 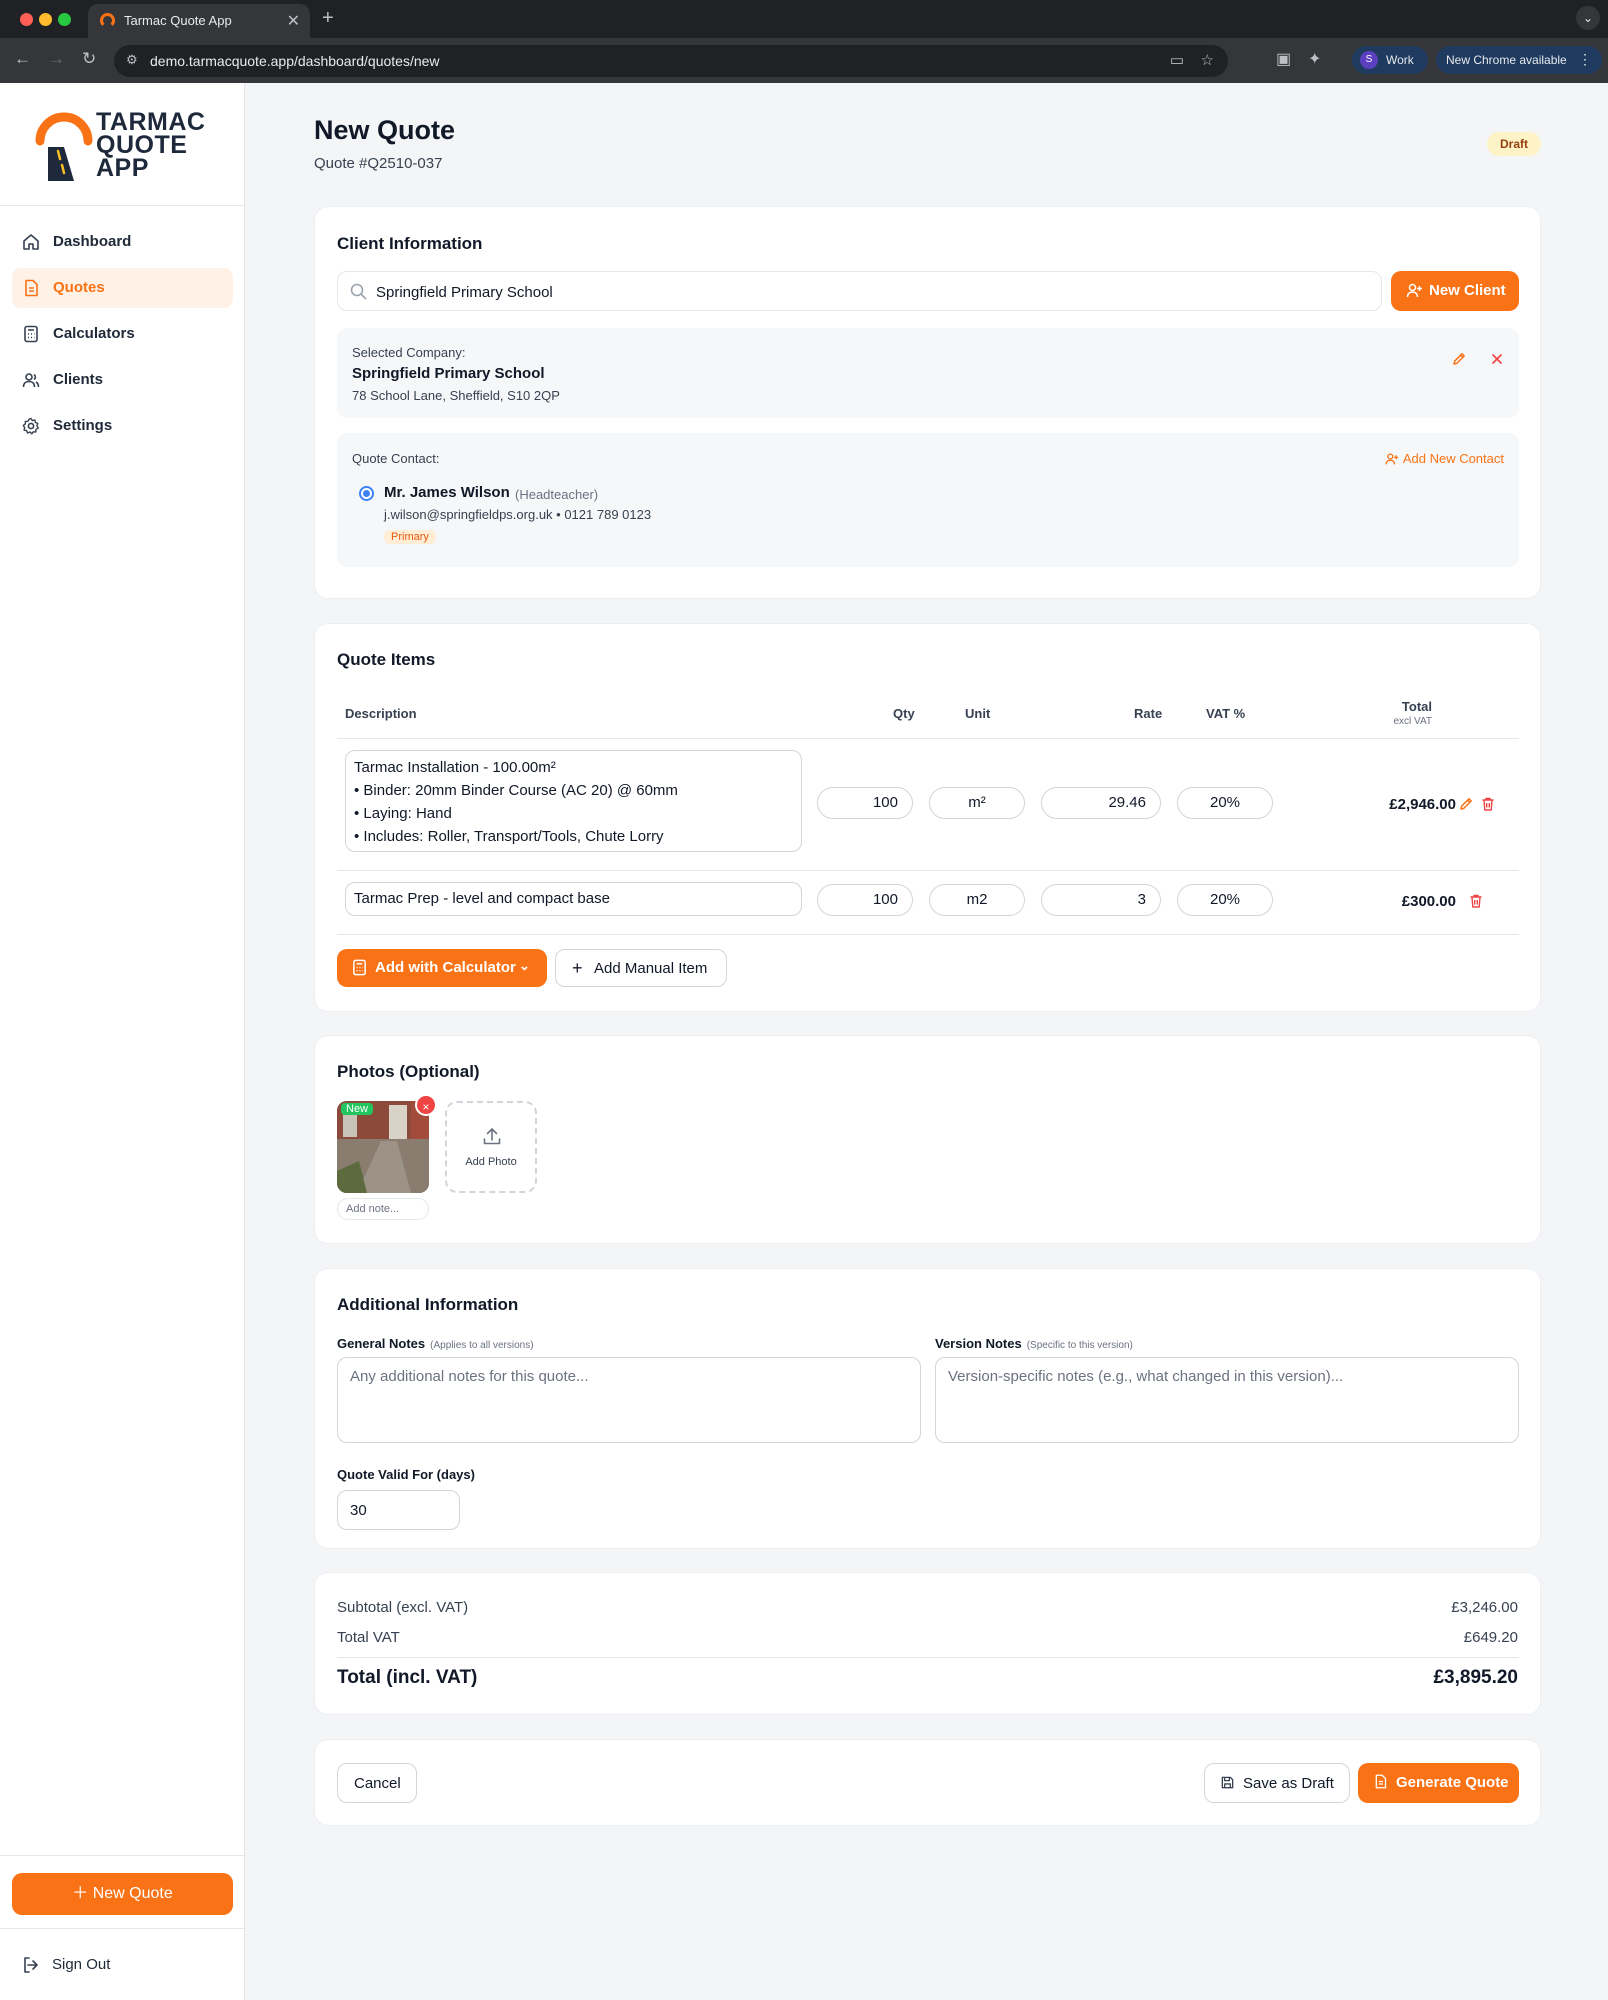 I want to click on app-logo: TARMAC QUOTE APP, so click(x=129, y=147).